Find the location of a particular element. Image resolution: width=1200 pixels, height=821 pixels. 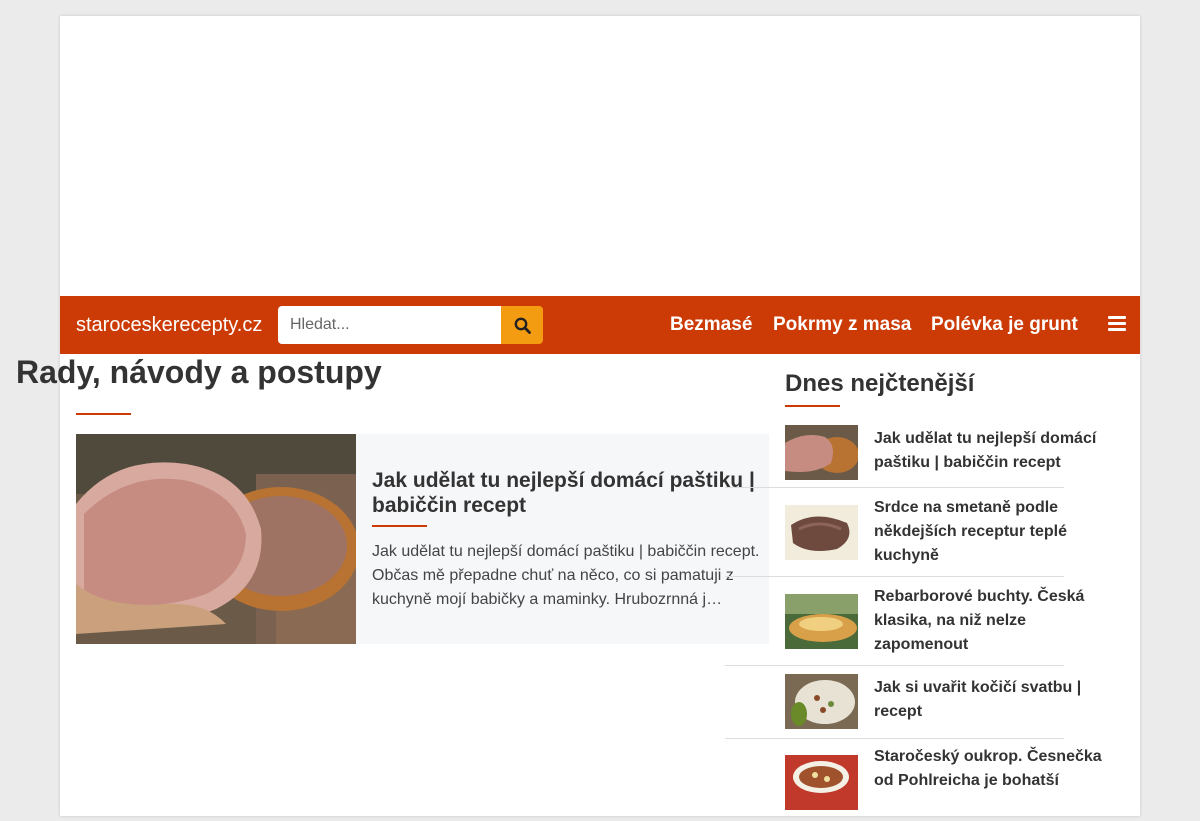

title-underline is located at coordinates (103, 414).